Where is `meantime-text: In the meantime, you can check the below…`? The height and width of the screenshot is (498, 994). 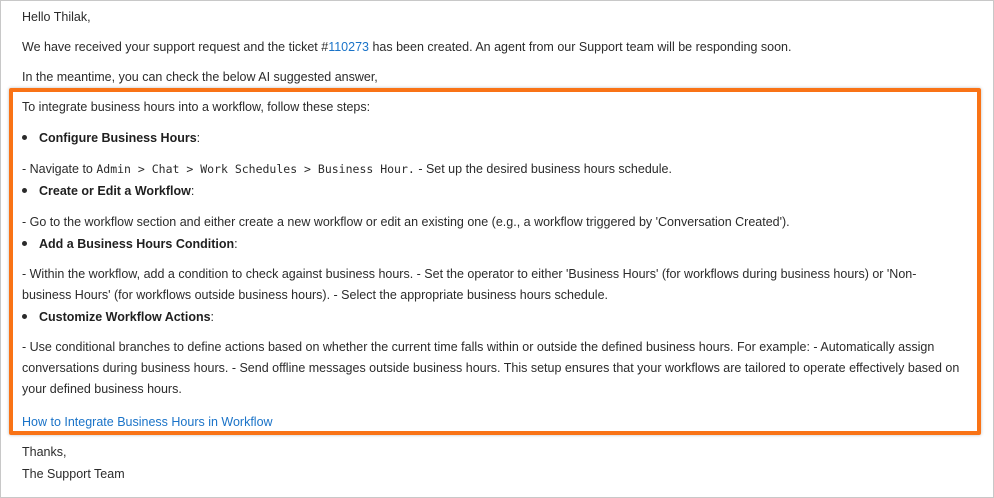
meantime-text: In the meantime, you can check the below… is located at coordinates (200, 77).